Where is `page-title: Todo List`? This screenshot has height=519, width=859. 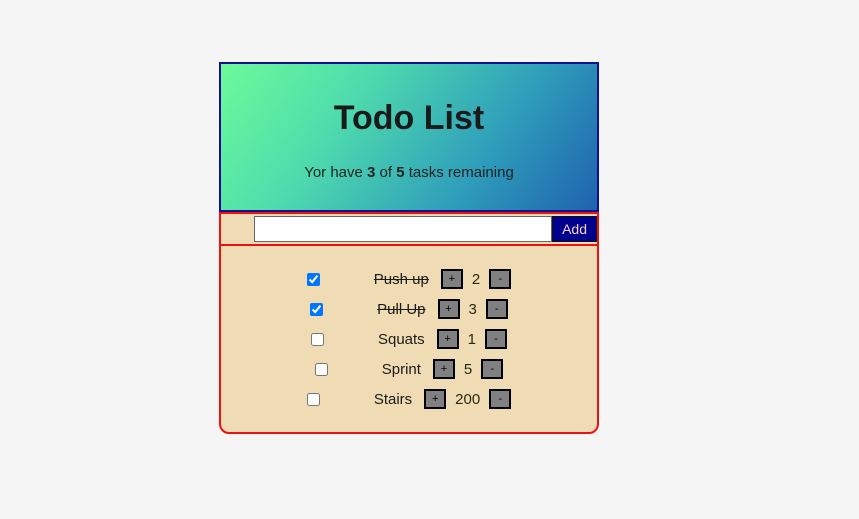 page-title: Todo List is located at coordinates (409, 118).